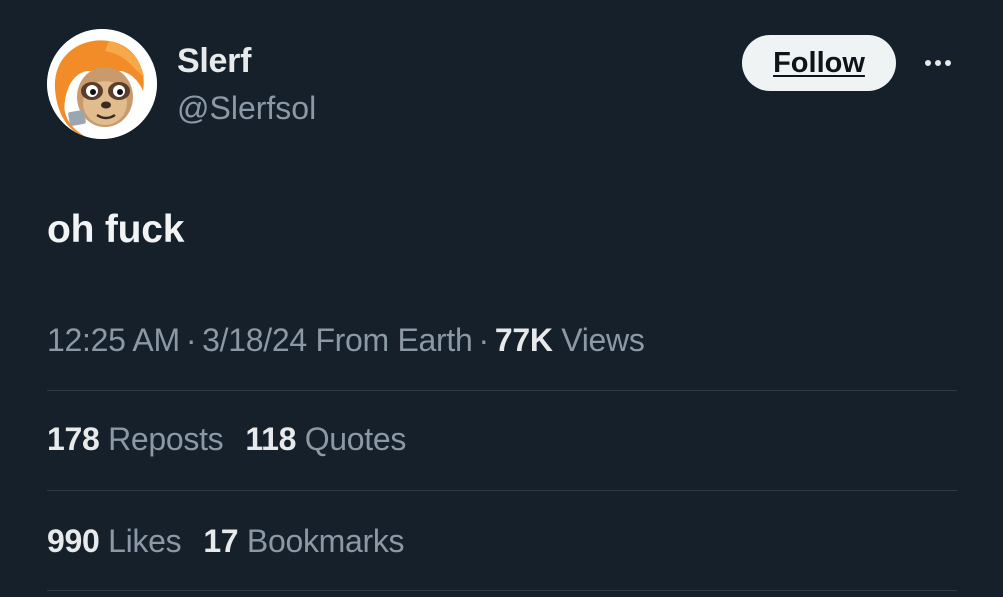 Image resolution: width=1003 pixels, height=597 pixels. I want to click on quotes-stat: 118 Quotes, so click(325, 439).